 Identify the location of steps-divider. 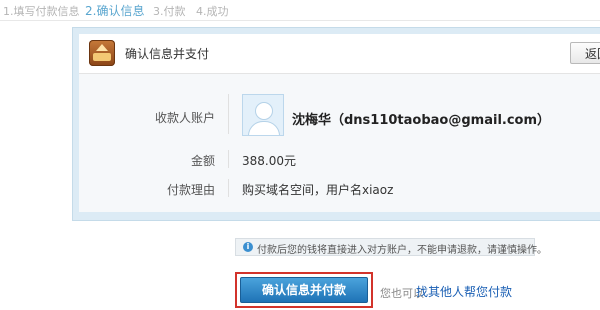
(300, 20).